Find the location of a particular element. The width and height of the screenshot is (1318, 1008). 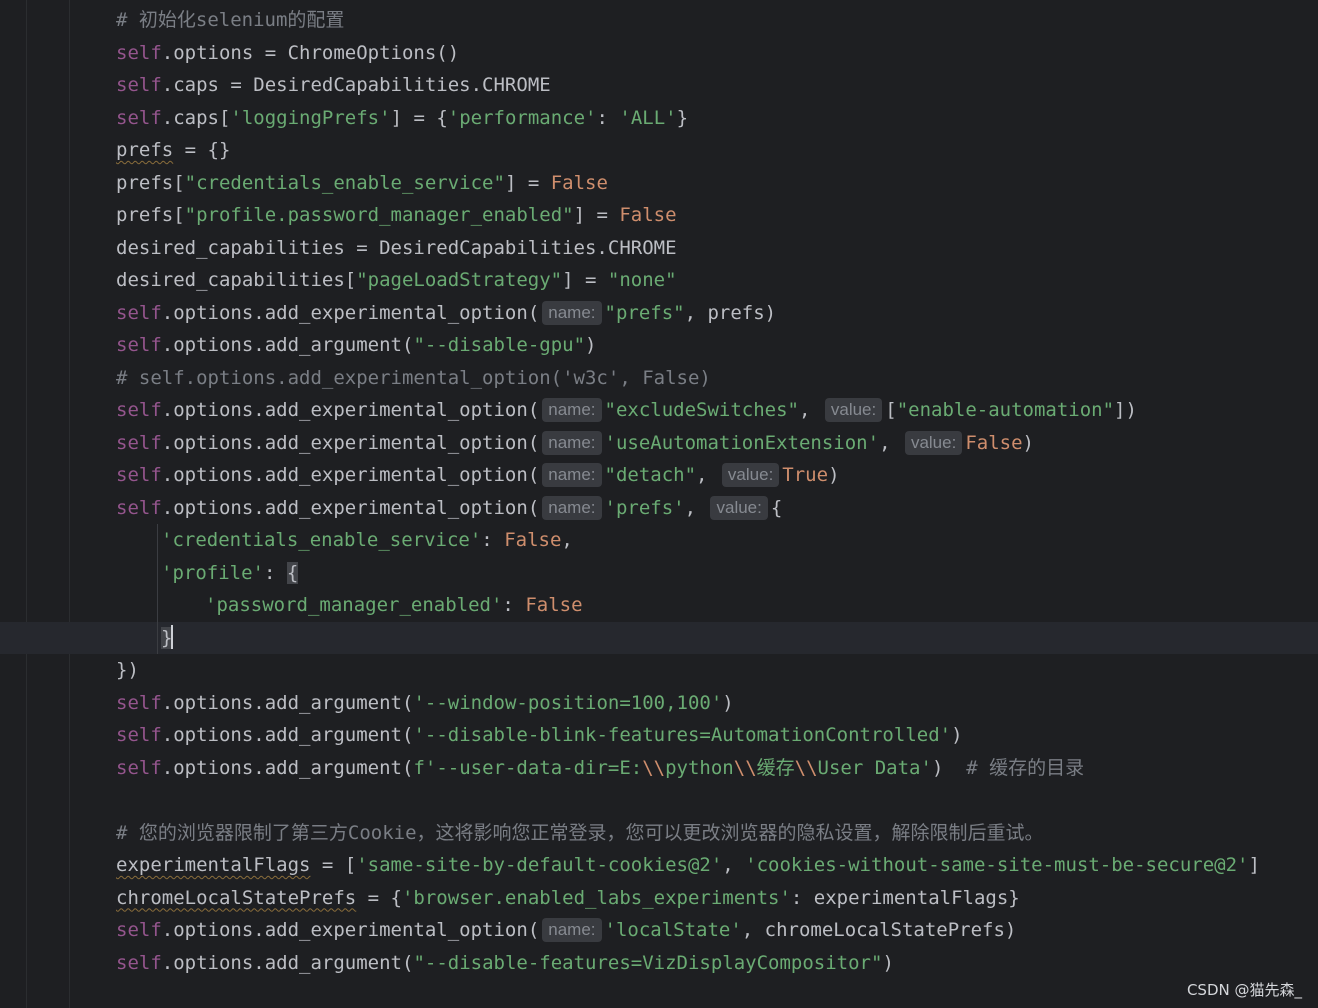

string-literal: "pageLoadStrategy" is located at coordinates (459, 280).